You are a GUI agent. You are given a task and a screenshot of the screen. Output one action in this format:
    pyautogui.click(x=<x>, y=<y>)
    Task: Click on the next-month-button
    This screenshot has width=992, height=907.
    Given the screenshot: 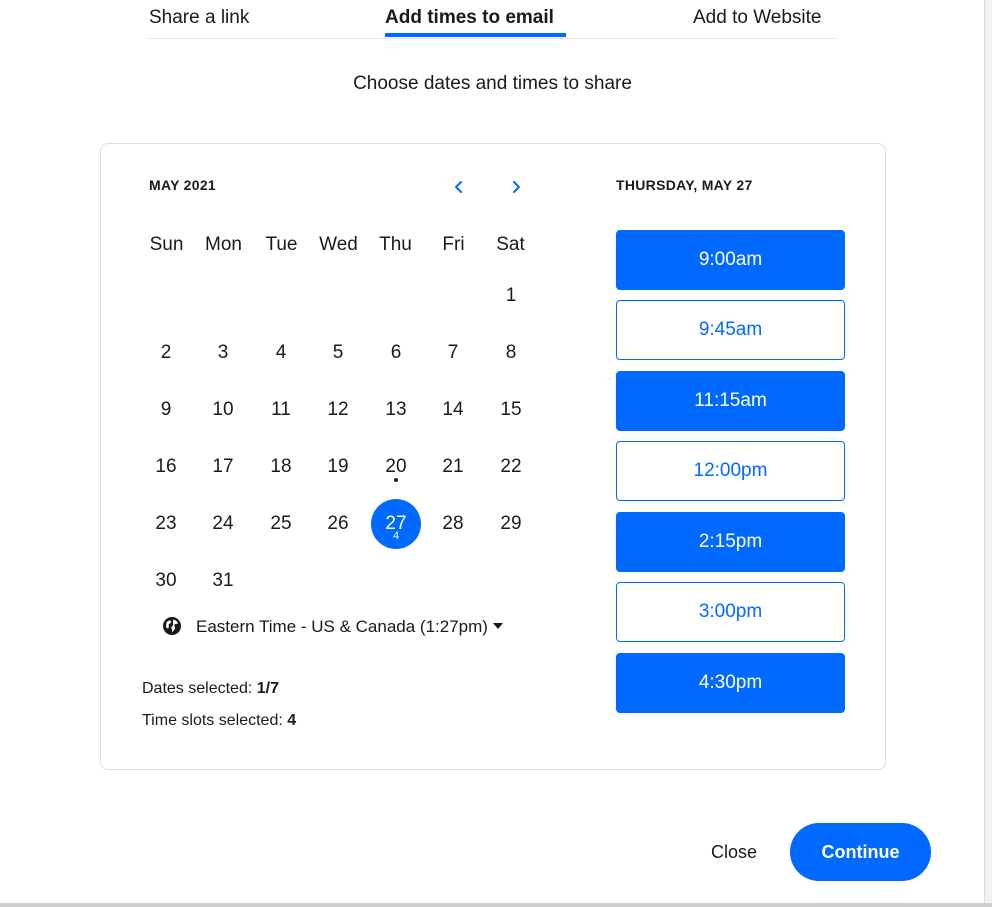 What is the action you would take?
    pyautogui.click(x=516, y=187)
    